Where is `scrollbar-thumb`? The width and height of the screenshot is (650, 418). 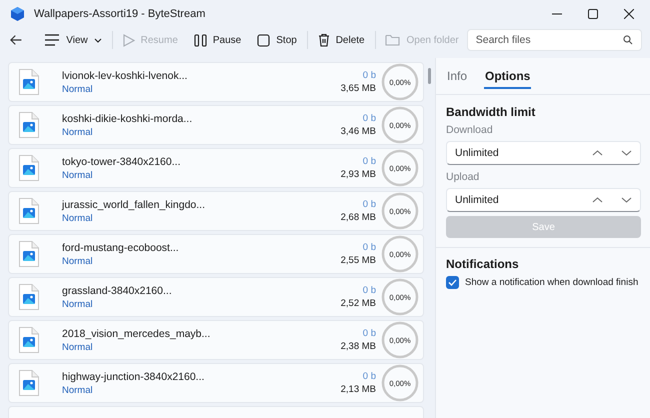 scrollbar-thumb is located at coordinates (429, 76).